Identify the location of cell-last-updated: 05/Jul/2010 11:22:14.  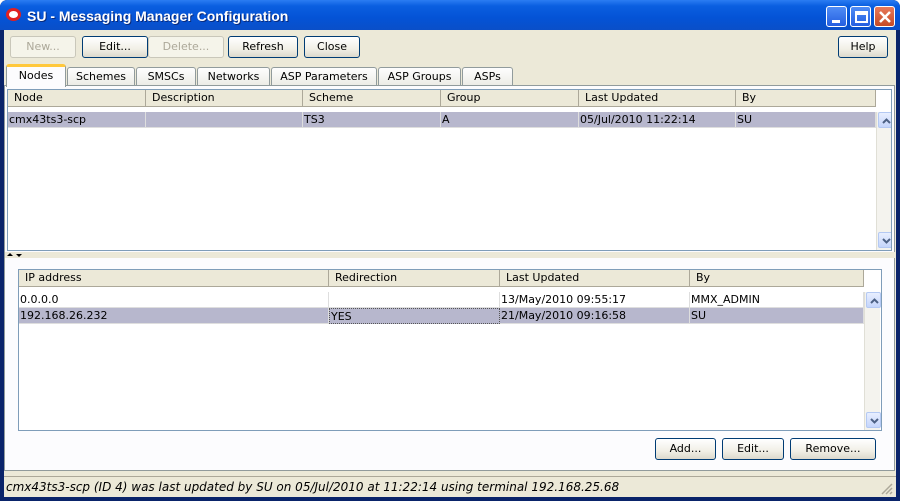
(657, 120).